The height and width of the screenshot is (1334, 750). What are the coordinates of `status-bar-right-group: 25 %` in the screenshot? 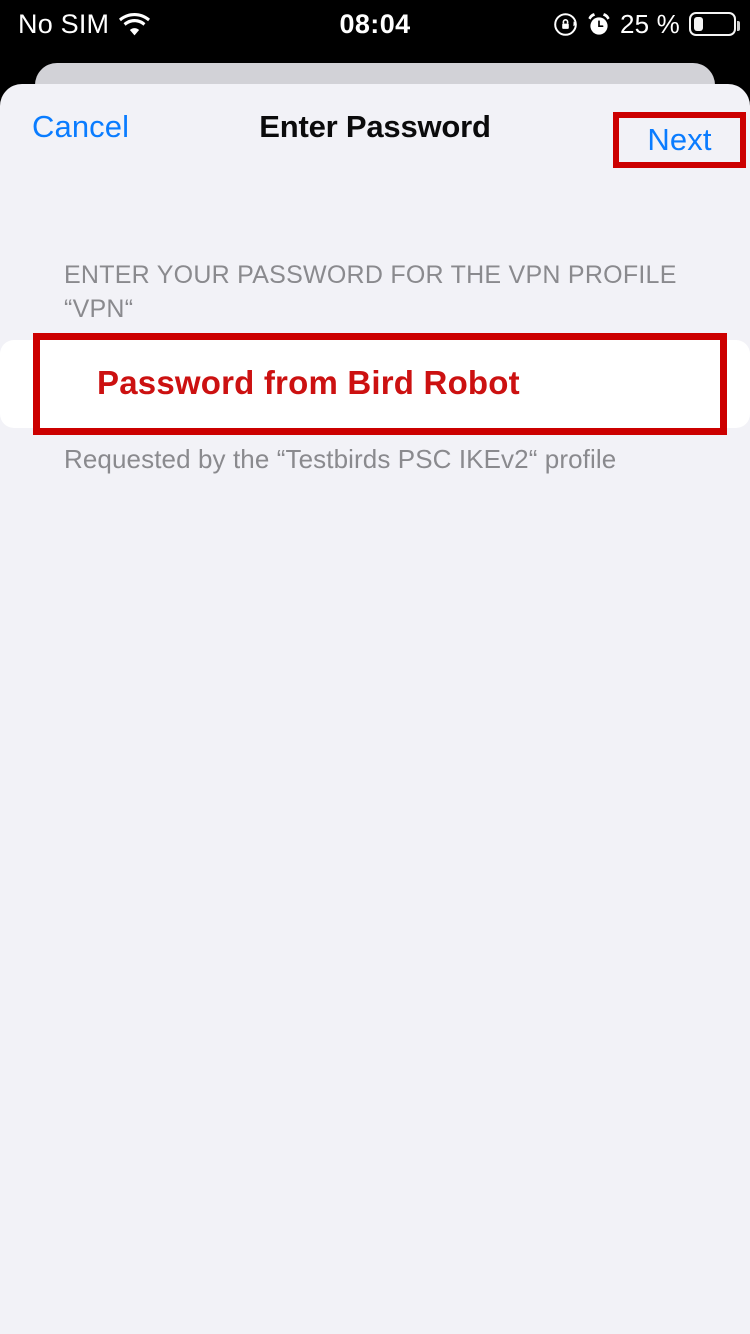 It's located at (646, 24).